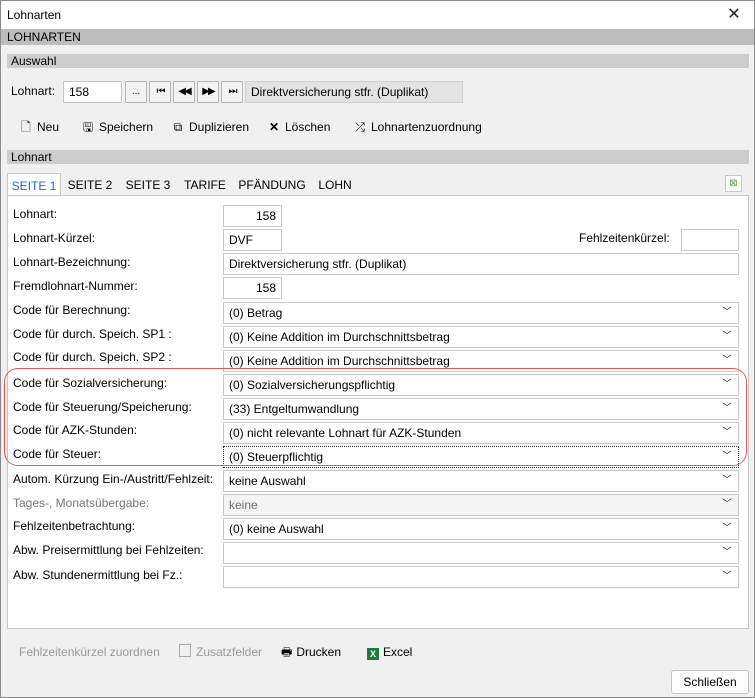  What do you see at coordinates (710, 240) in the screenshot?
I see `fehlzeitenkuerzel-input` at bounding box center [710, 240].